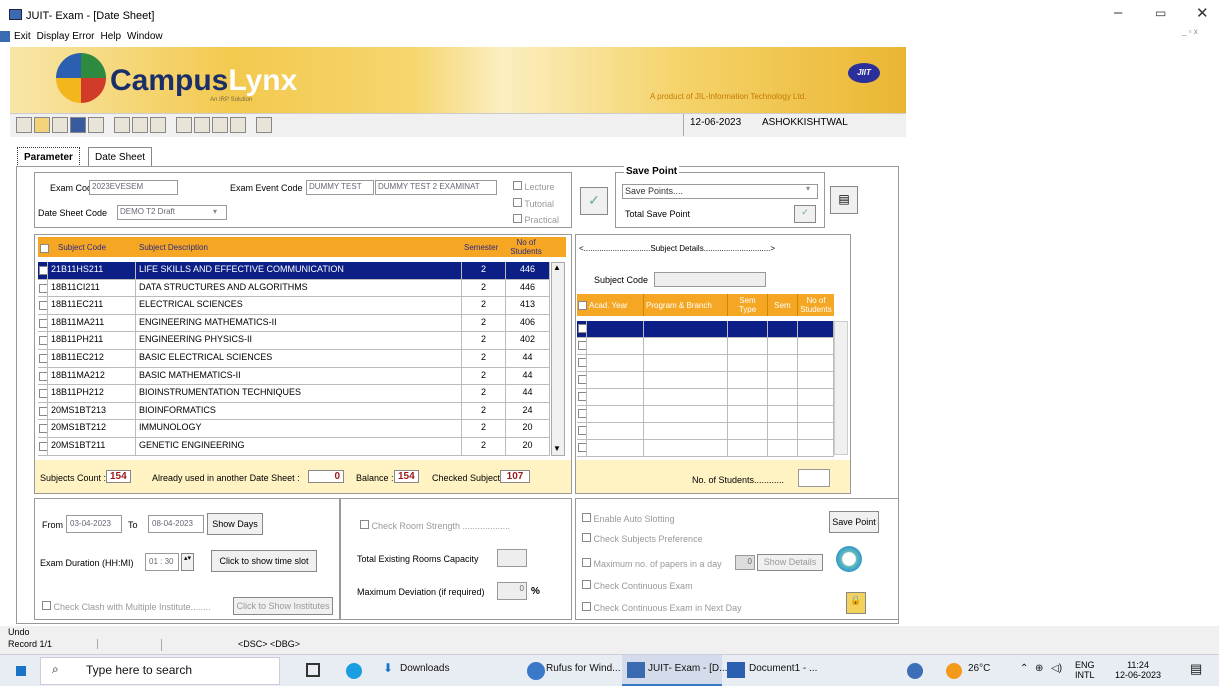 The width and height of the screenshot is (1219, 686). Describe the element at coordinates (294, 411) in the screenshot. I see `subject-row: 20MS1BT213 BIOINFORMATICS 2 24` at that location.